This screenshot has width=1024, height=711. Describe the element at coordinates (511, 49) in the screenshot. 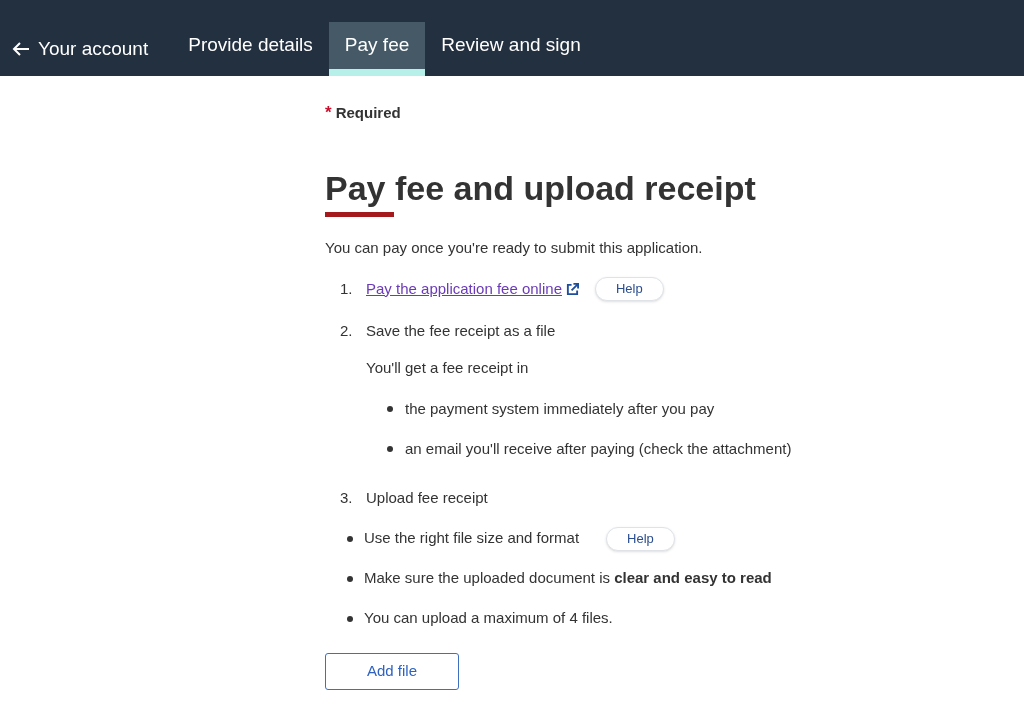

I see `step-tab: Review and sign` at that location.